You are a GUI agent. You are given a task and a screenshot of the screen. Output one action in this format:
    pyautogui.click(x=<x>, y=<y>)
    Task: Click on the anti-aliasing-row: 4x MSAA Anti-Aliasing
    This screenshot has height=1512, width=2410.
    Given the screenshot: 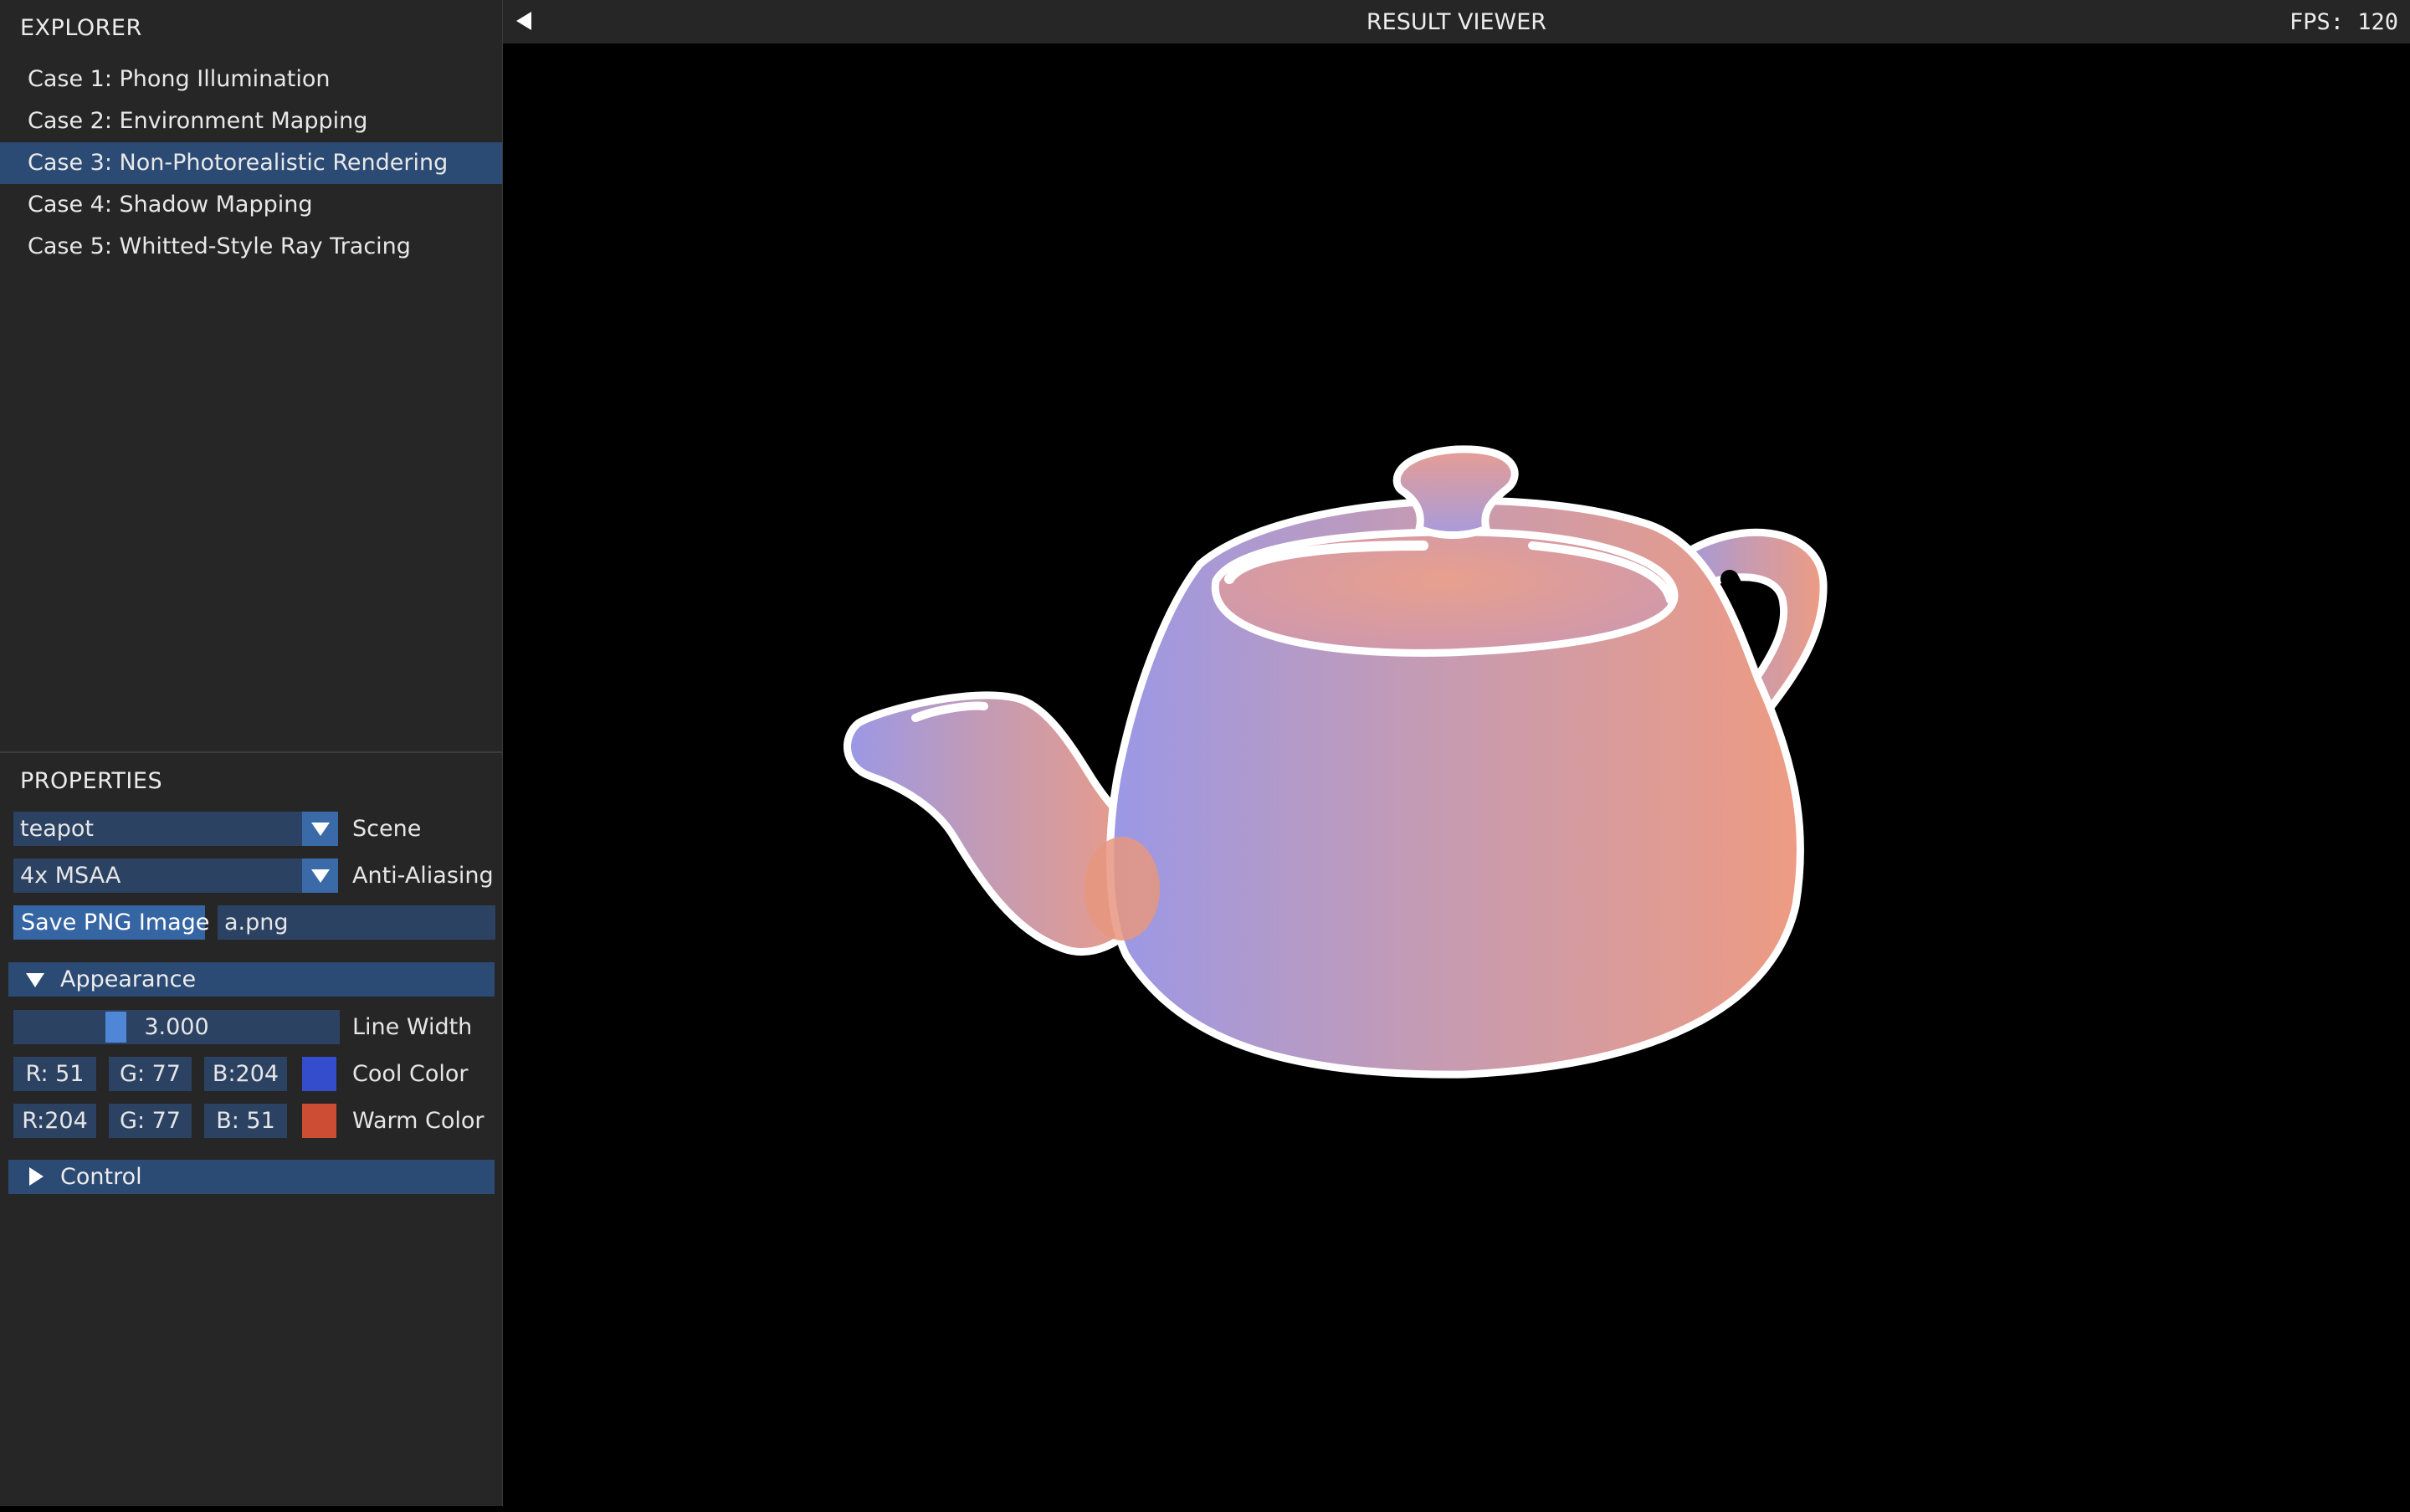 What is the action you would take?
    pyautogui.click(x=253, y=876)
    